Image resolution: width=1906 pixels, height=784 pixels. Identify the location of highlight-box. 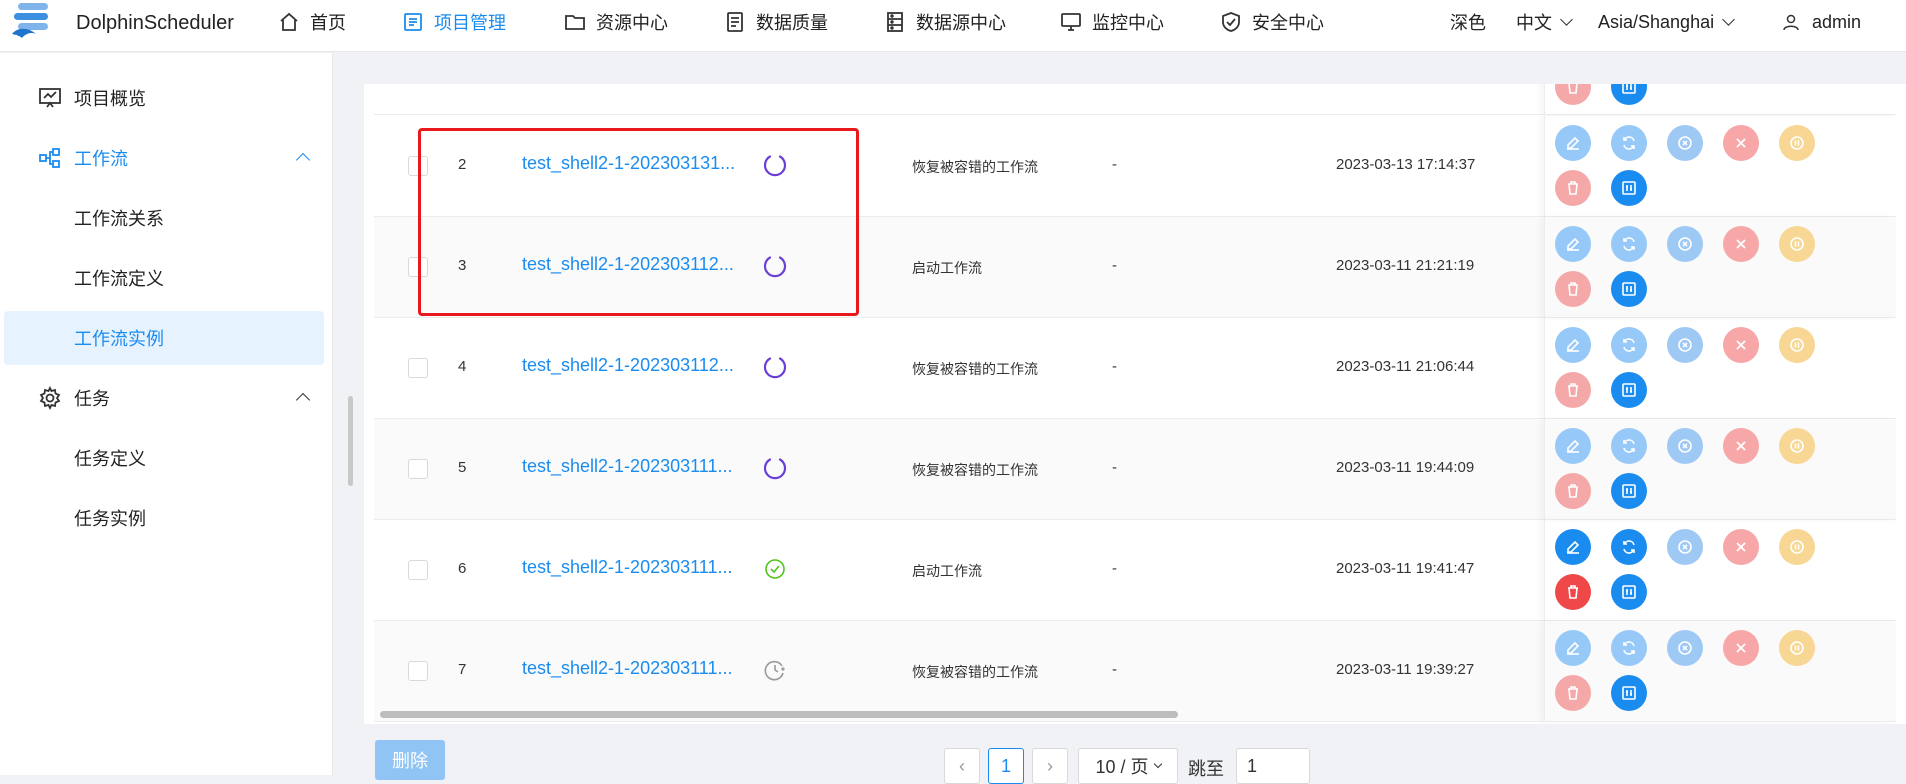
(638, 222).